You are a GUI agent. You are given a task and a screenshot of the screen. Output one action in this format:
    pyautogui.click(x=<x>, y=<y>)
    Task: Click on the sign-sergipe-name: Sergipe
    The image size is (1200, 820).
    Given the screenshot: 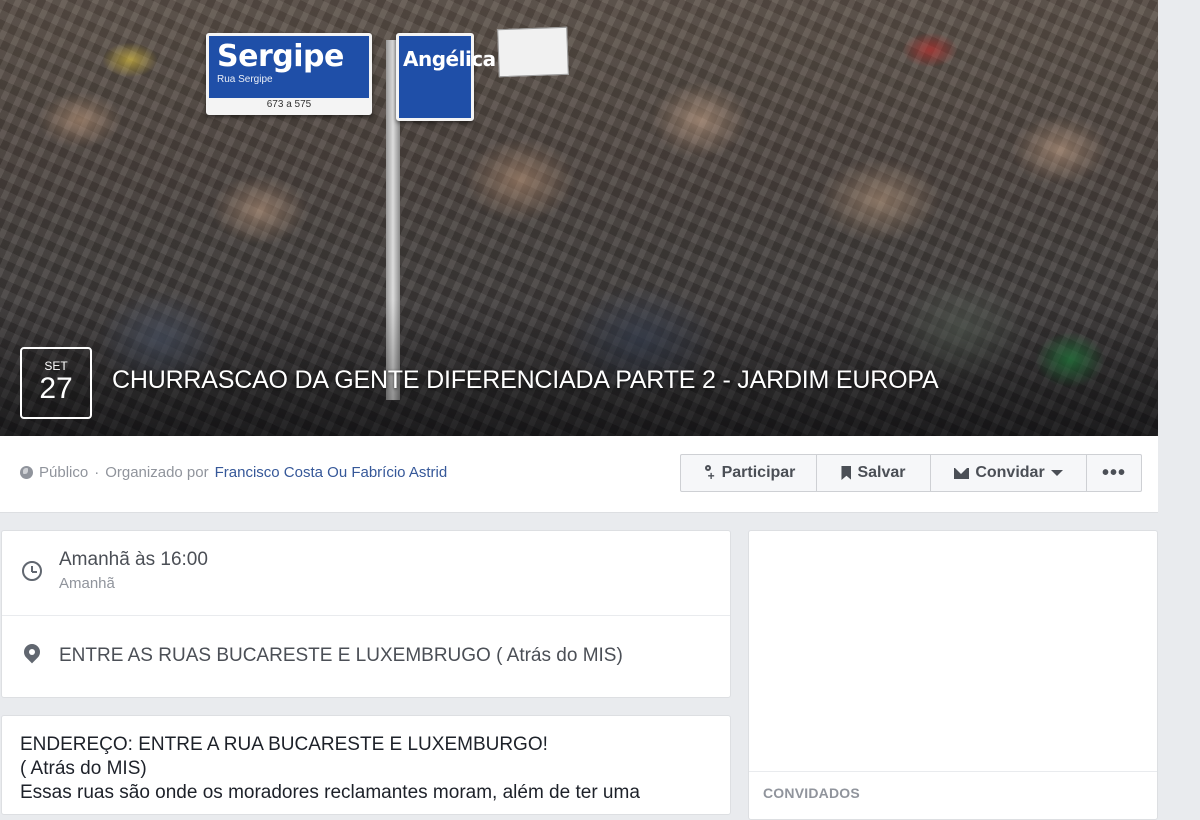 What is the action you would take?
    pyautogui.click(x=280, y=56)
    